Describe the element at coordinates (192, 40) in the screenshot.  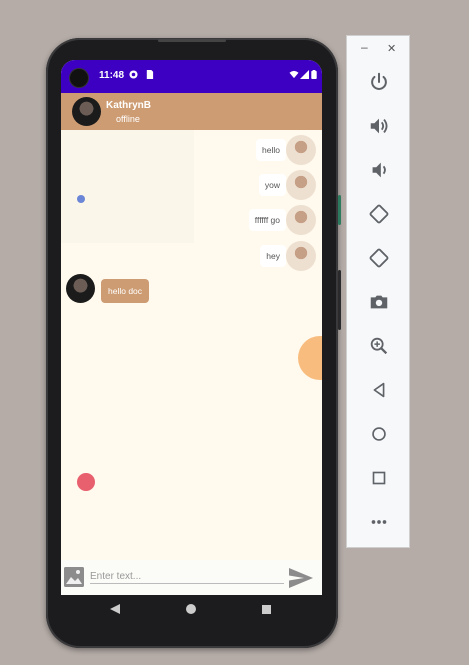
I see `phone-speaker` at that location.